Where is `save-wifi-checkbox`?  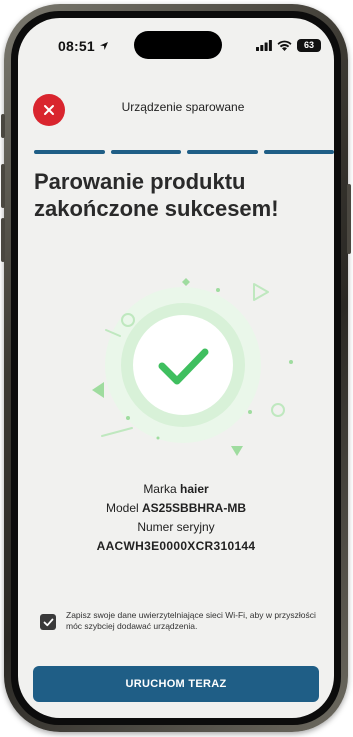 save-wifi-checkbox is located at coordinates (48, 622).